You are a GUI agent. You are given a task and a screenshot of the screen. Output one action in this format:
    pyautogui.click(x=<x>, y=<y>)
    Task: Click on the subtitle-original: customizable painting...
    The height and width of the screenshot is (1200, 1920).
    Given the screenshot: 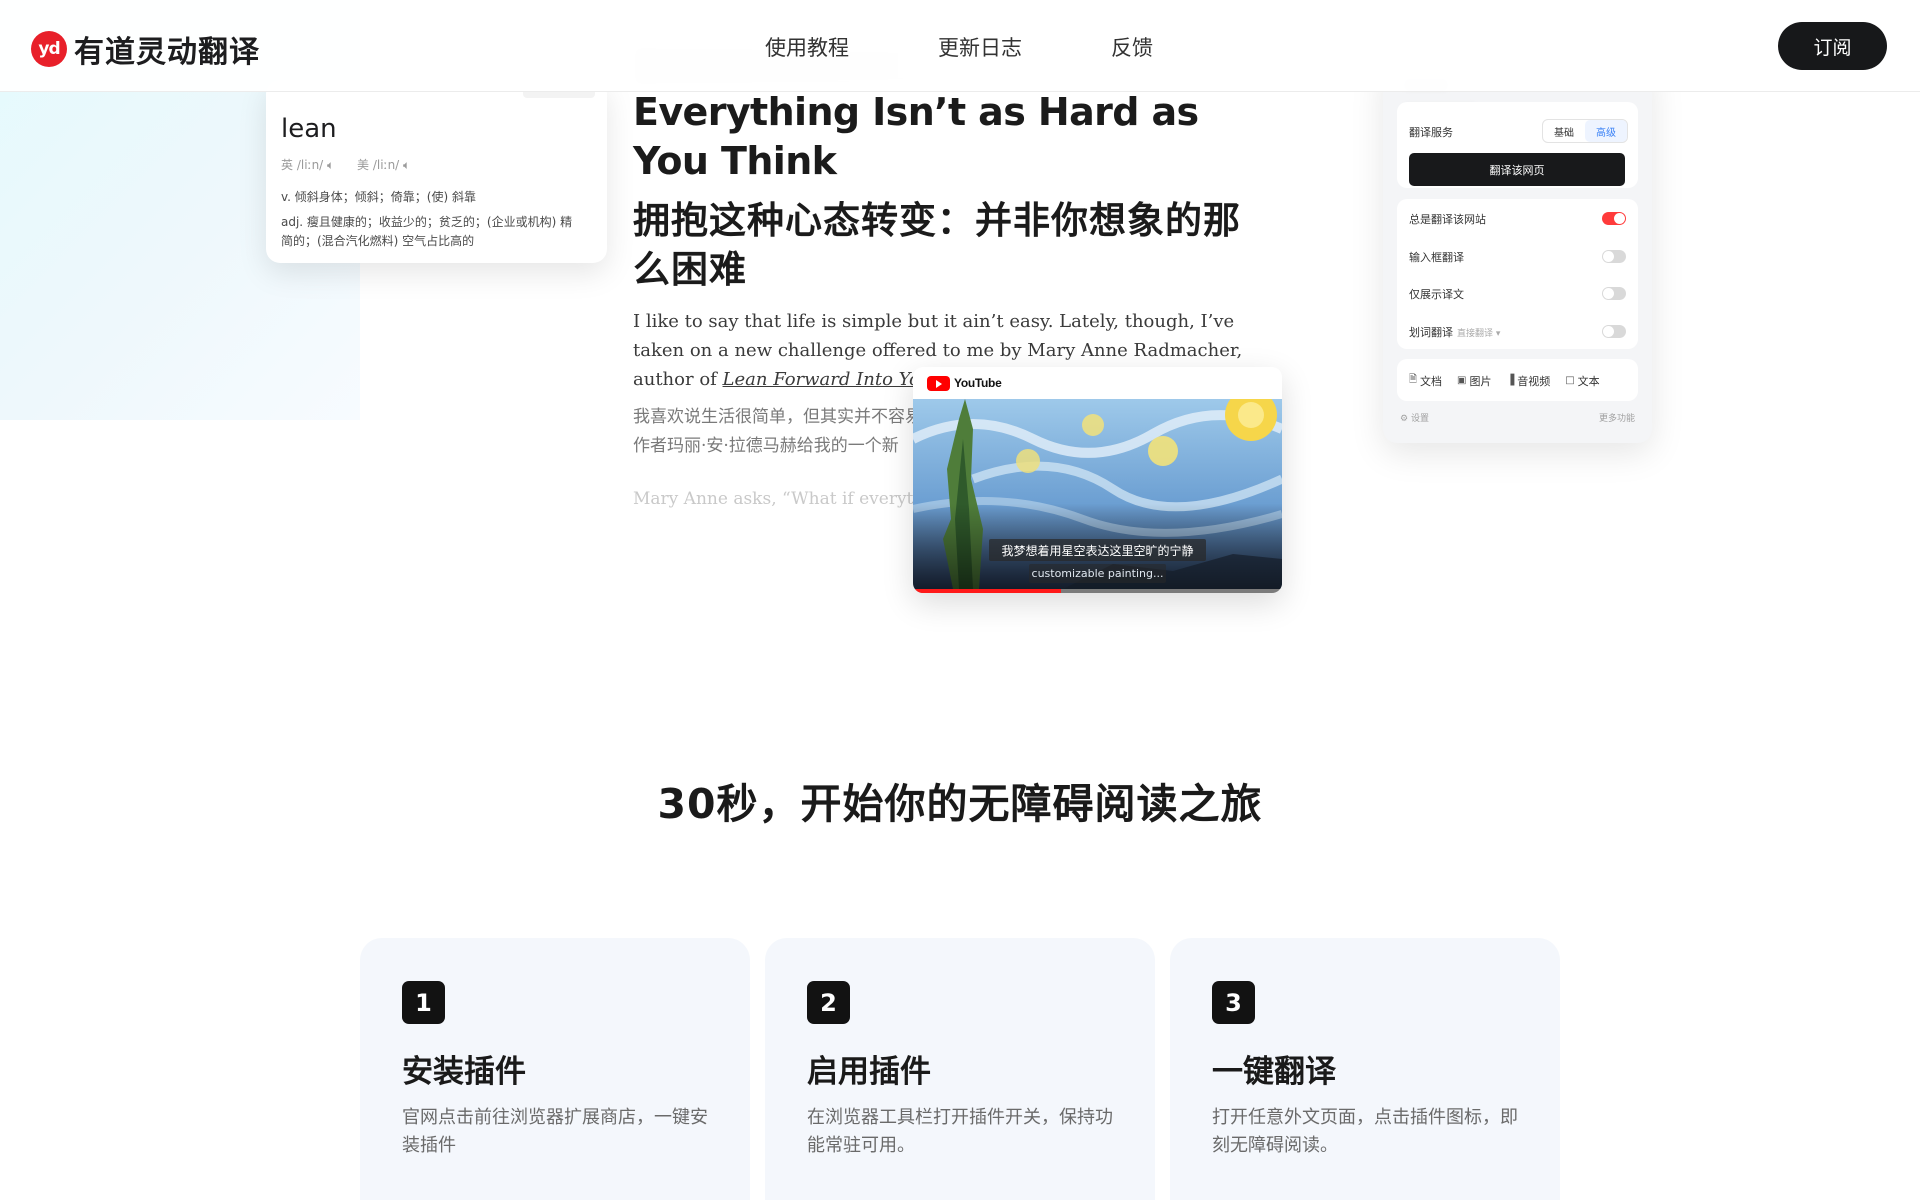 What is the action you would take?
    pyautogui.click(x=1097, y=573)
    